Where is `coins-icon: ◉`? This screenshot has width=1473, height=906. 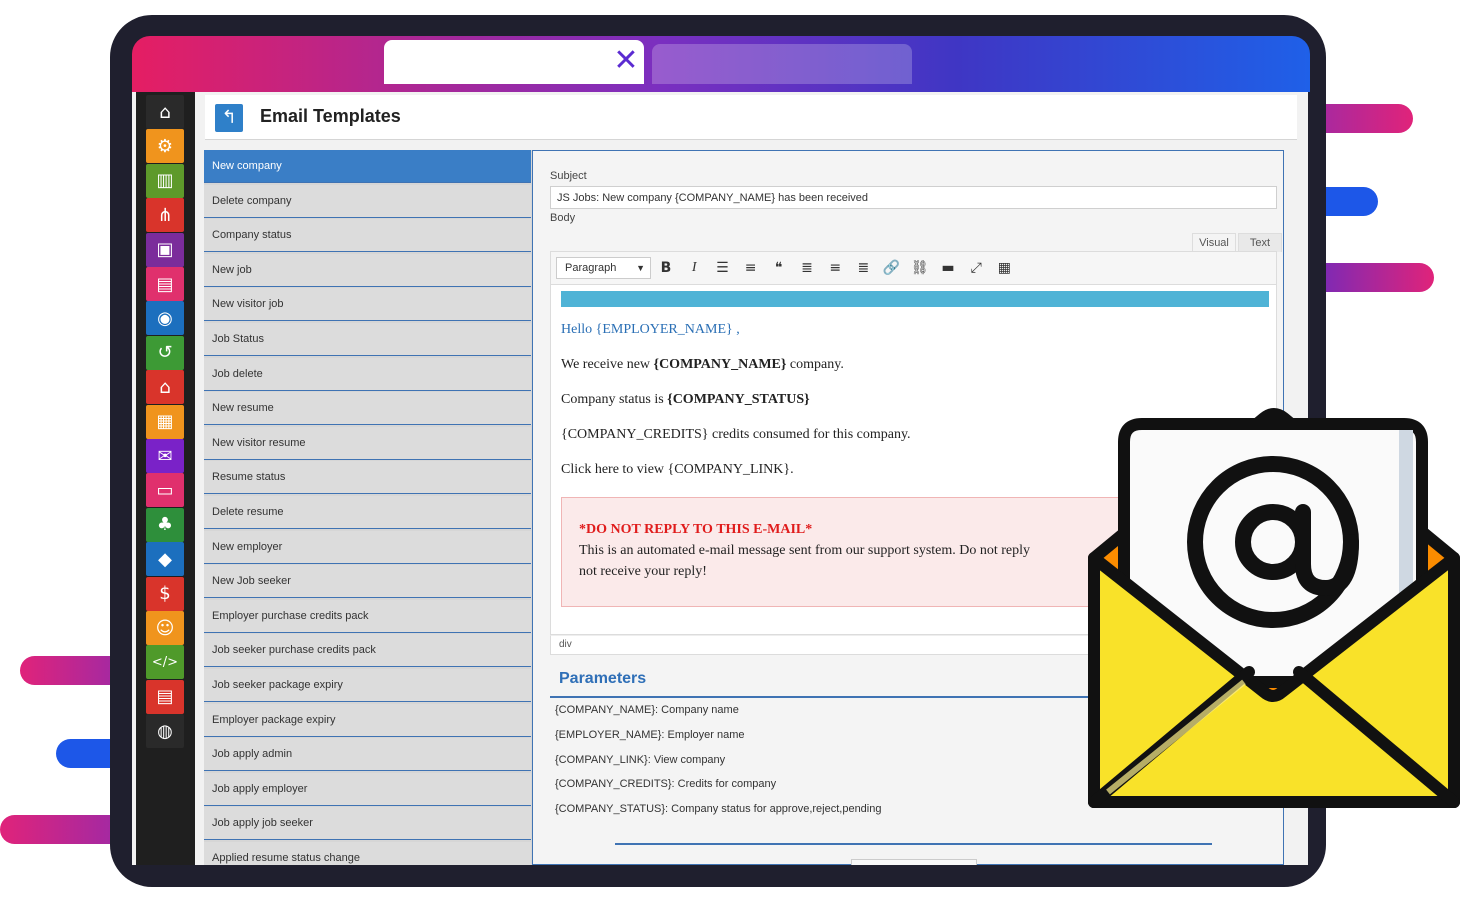
coins-icon: ◉ is located at coordinates (165, 318).